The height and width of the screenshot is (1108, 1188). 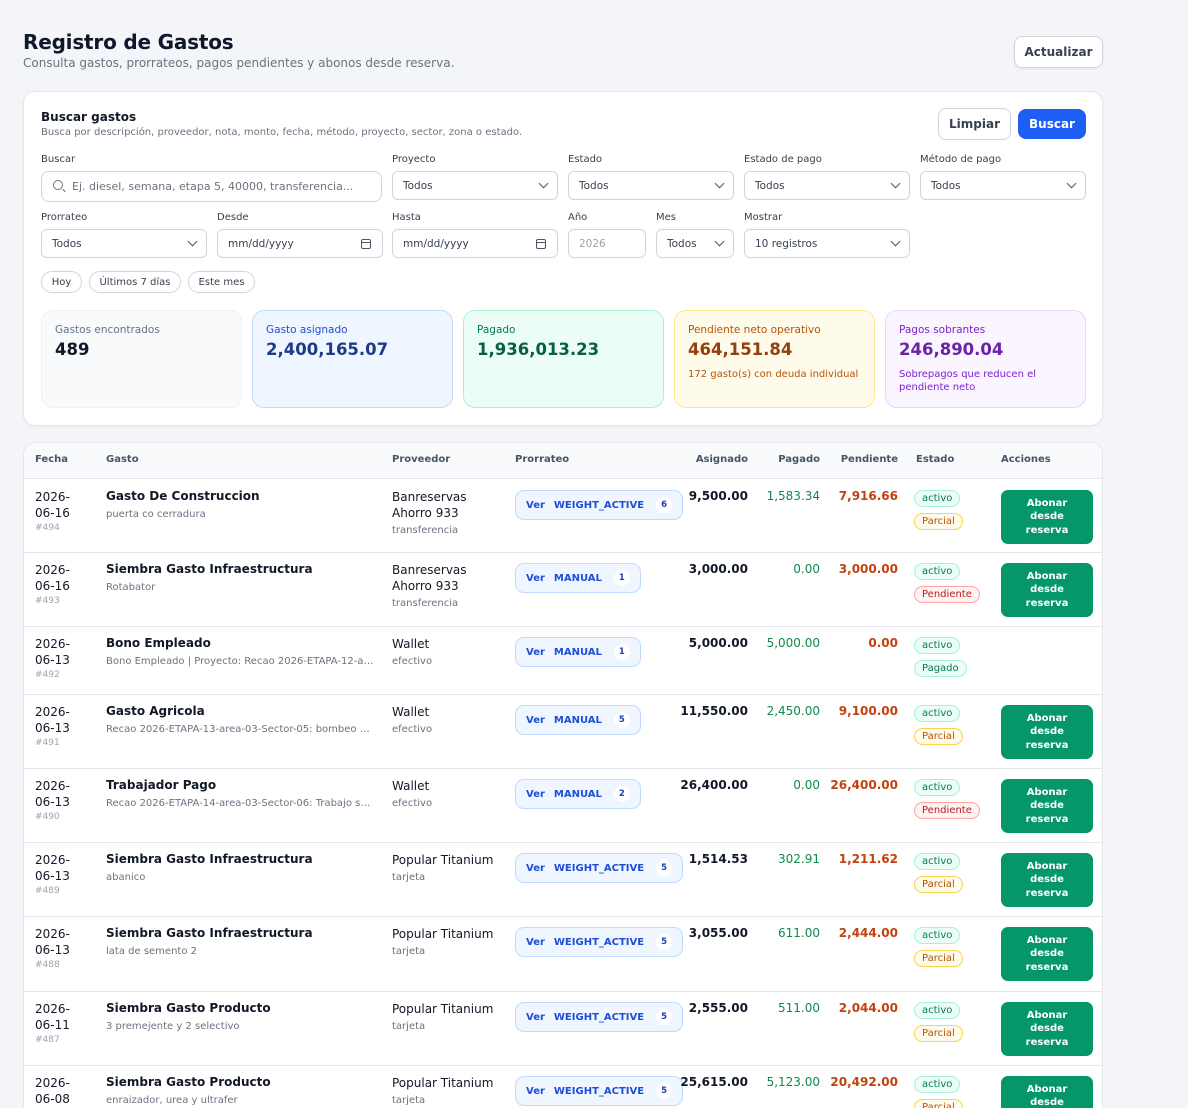 What do you see at coordinates (47, 528) in the screenshot?
I see `row-id: #494` at bounding box center [47, 528].